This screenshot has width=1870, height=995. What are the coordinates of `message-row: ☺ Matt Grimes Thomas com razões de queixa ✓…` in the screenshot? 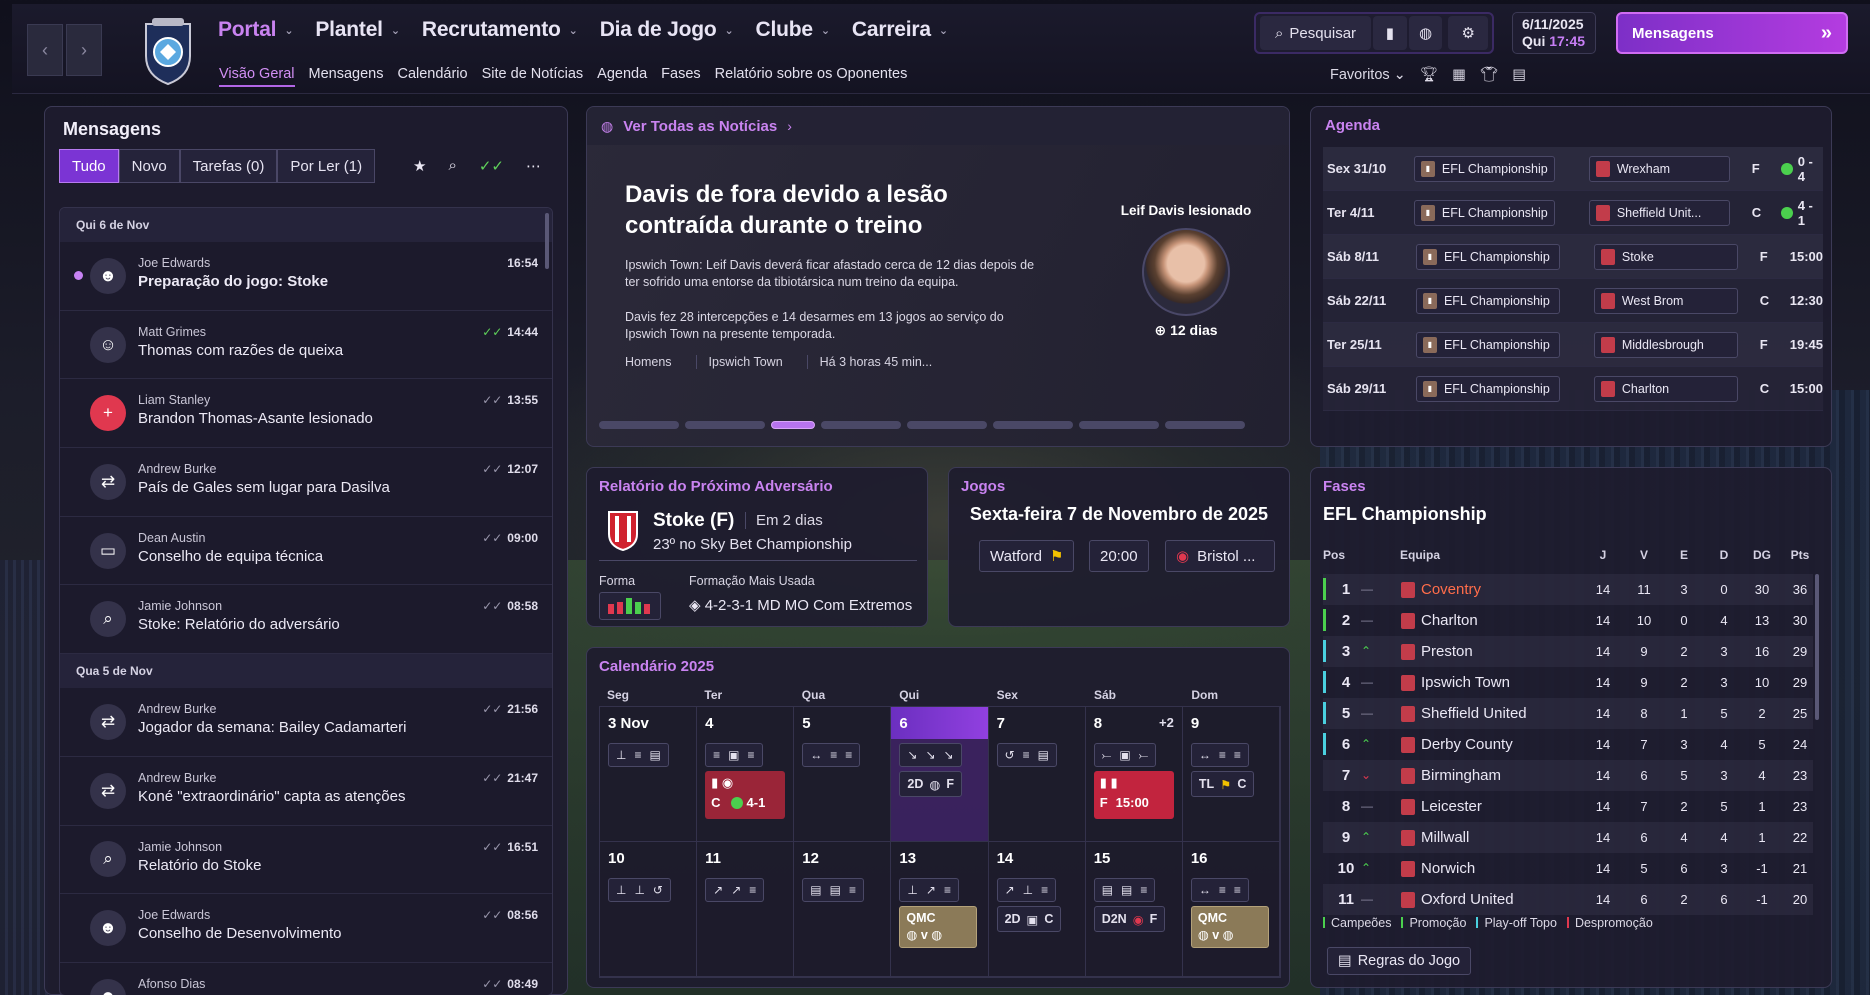 It's located at (306, 345).